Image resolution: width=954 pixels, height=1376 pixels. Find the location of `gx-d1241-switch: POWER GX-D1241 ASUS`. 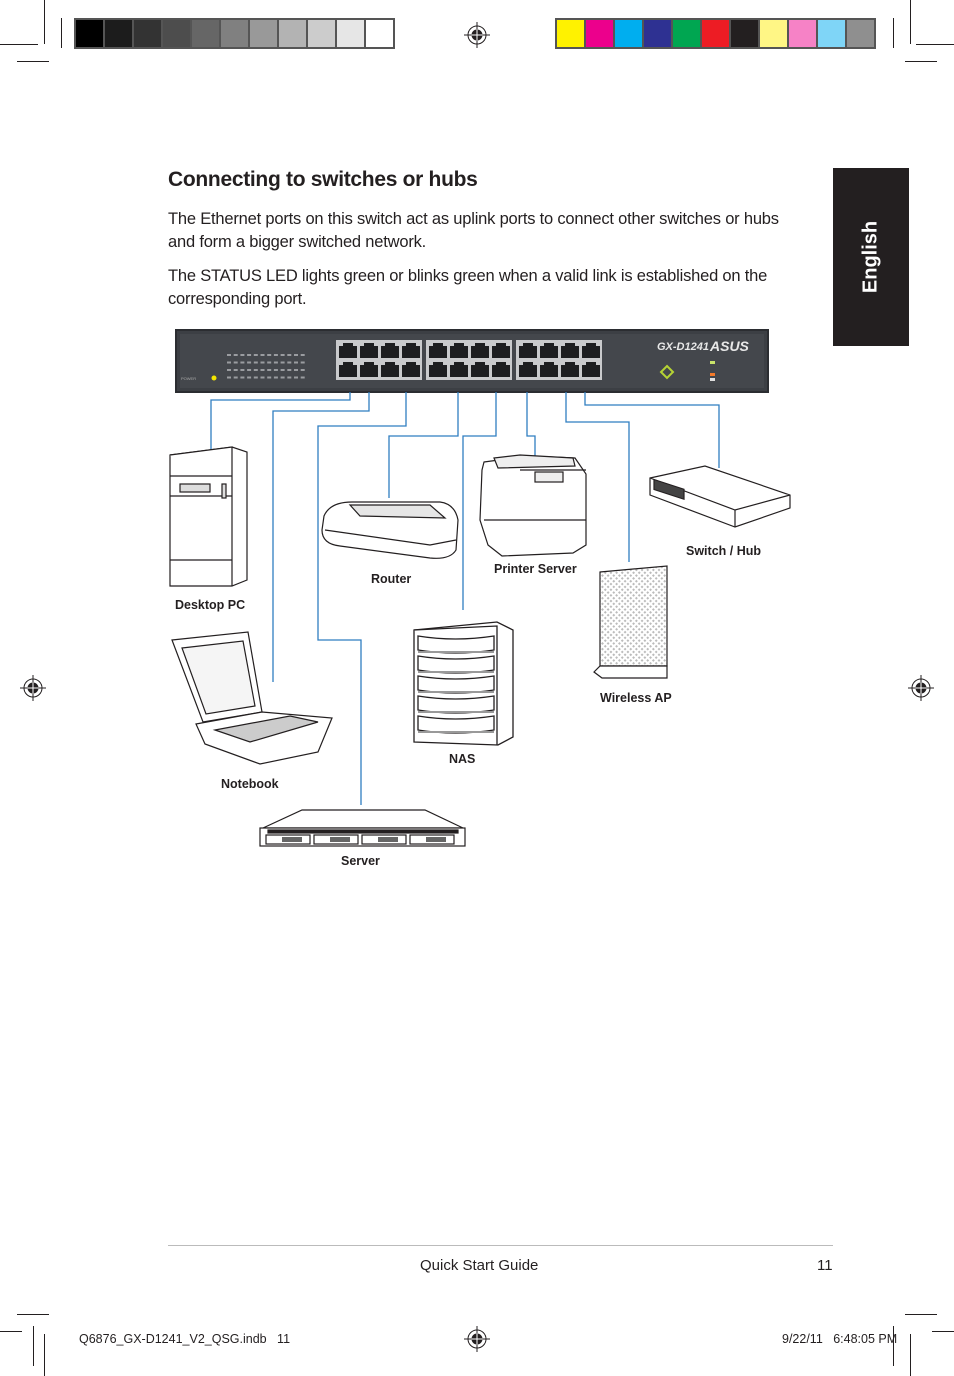

gx-d1241-switch: POWER GX-D1241 ASUS is located at coordinates (472, 361).